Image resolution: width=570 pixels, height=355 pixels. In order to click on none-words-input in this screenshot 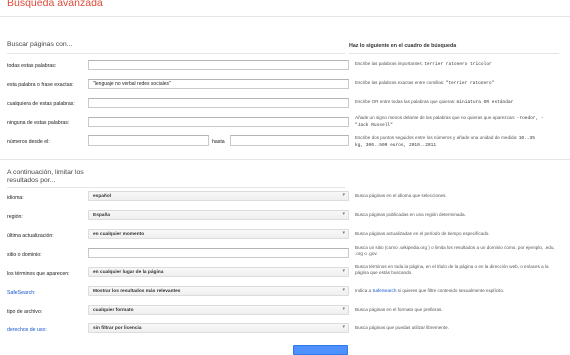, I will do `click(218, 122)`.